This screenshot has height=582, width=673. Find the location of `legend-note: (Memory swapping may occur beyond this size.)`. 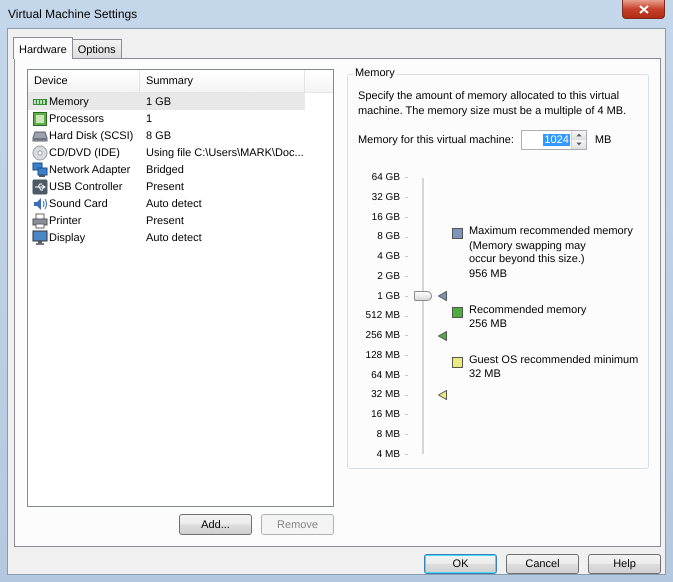

legend-note: (Memory swapping may occur beyond this size.) is located at coordinates (528, 253).